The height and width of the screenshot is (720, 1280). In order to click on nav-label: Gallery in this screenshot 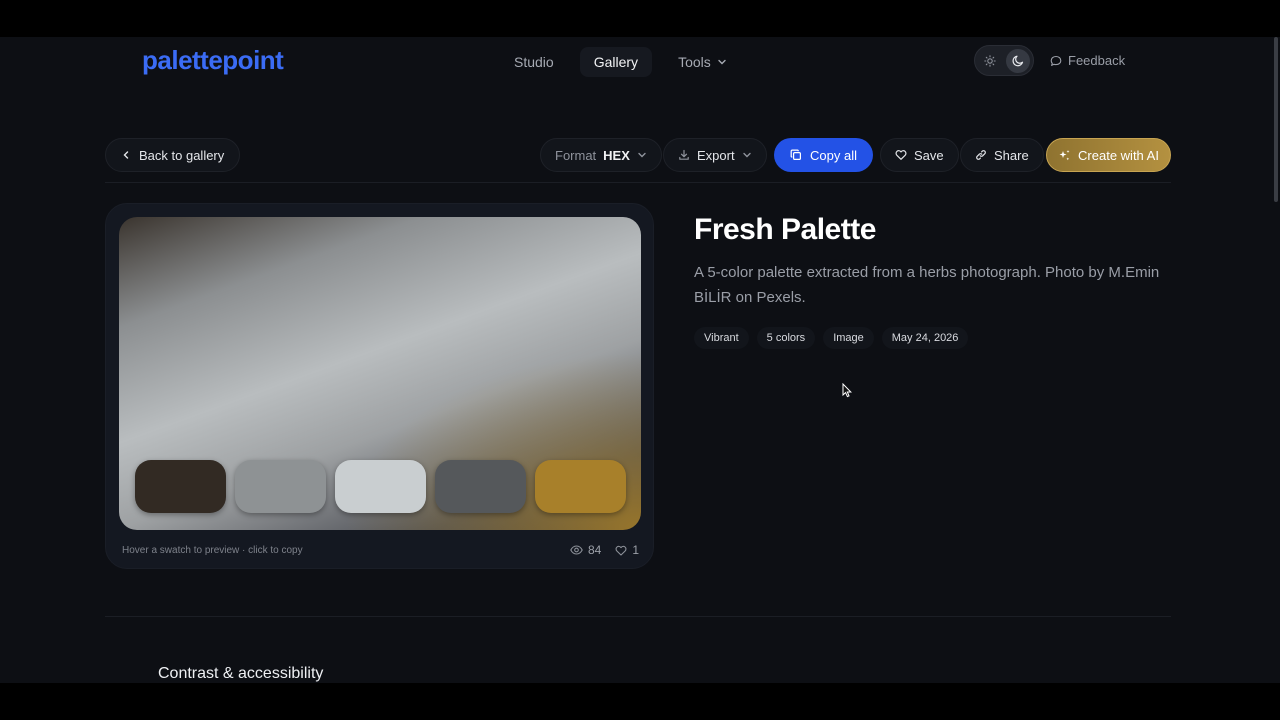, I will do `click(616, 62)`.